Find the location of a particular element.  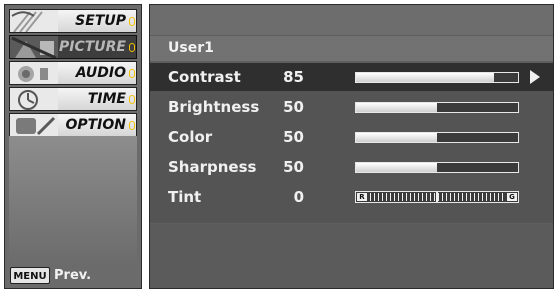

menu-item-audio: AUDIO is located at coordinates (73, 73).